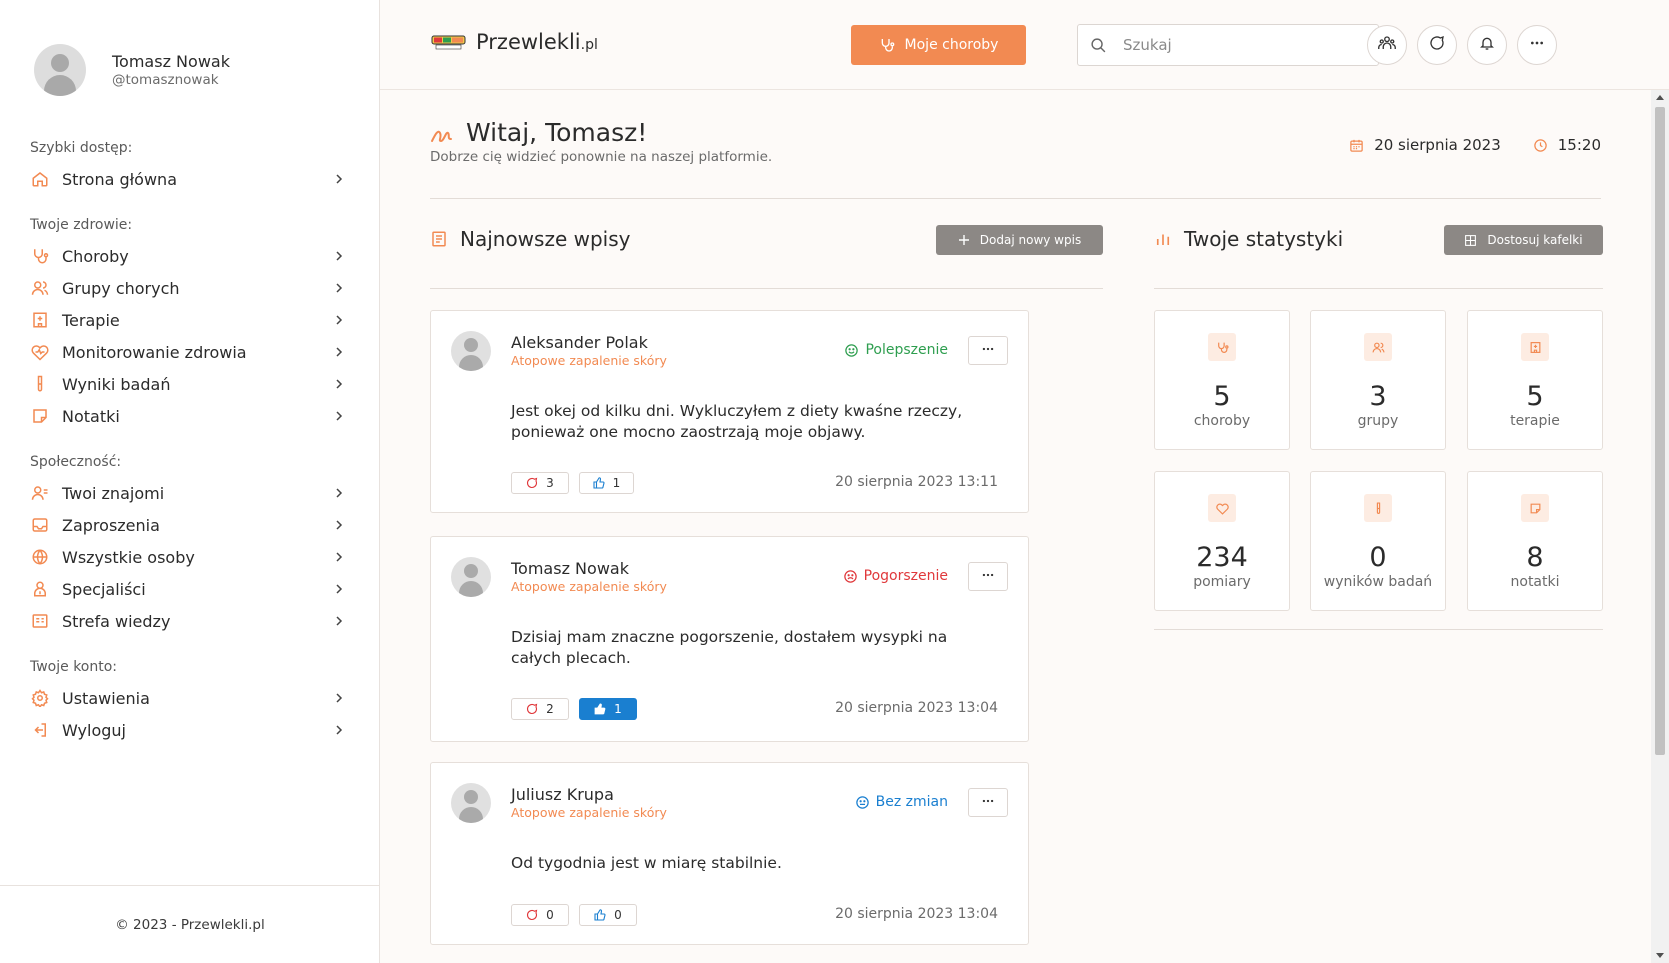 The height and width of the screenshot is (963, 1669). I want to click on sidebar-item-logout: Wyloguj, so click(190, 730).